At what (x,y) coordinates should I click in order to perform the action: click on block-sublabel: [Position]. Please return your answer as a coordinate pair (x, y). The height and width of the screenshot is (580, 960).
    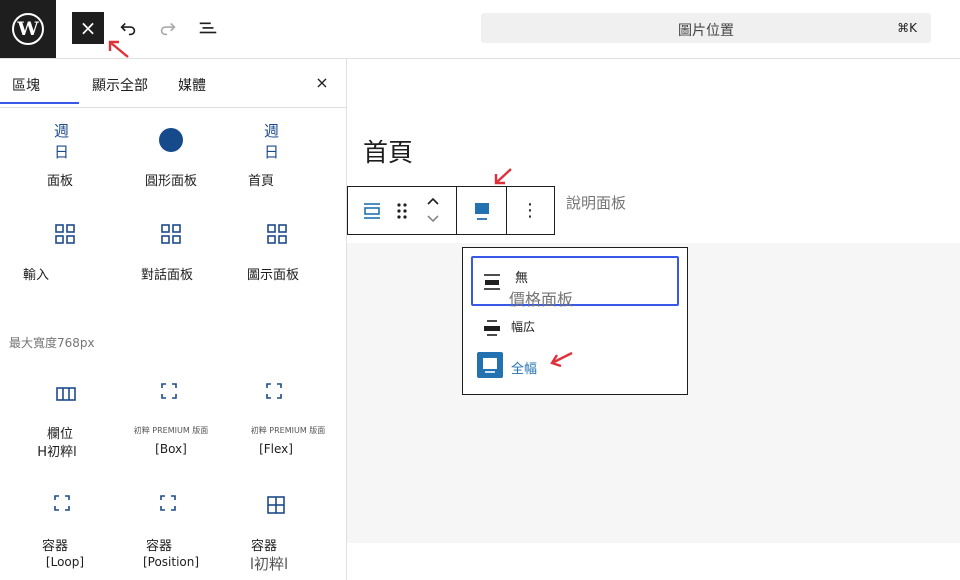
    Looking at the image, I should click on (171, 562).